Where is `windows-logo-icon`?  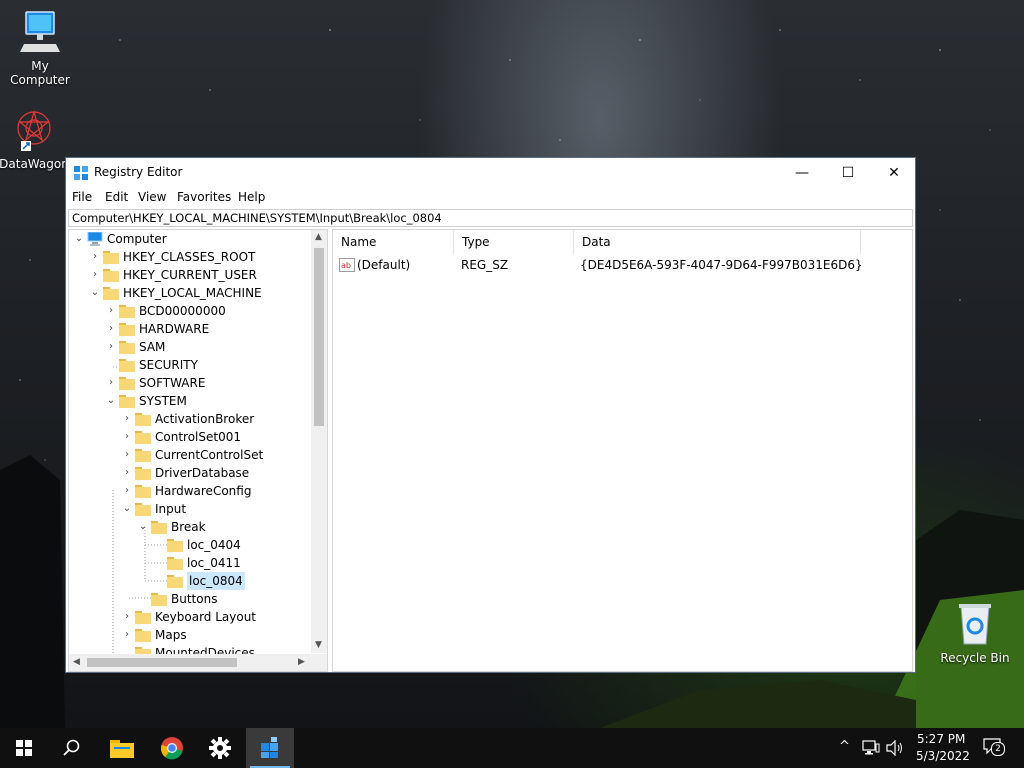 windows-logo-icon is located at coordinates (24, 748).